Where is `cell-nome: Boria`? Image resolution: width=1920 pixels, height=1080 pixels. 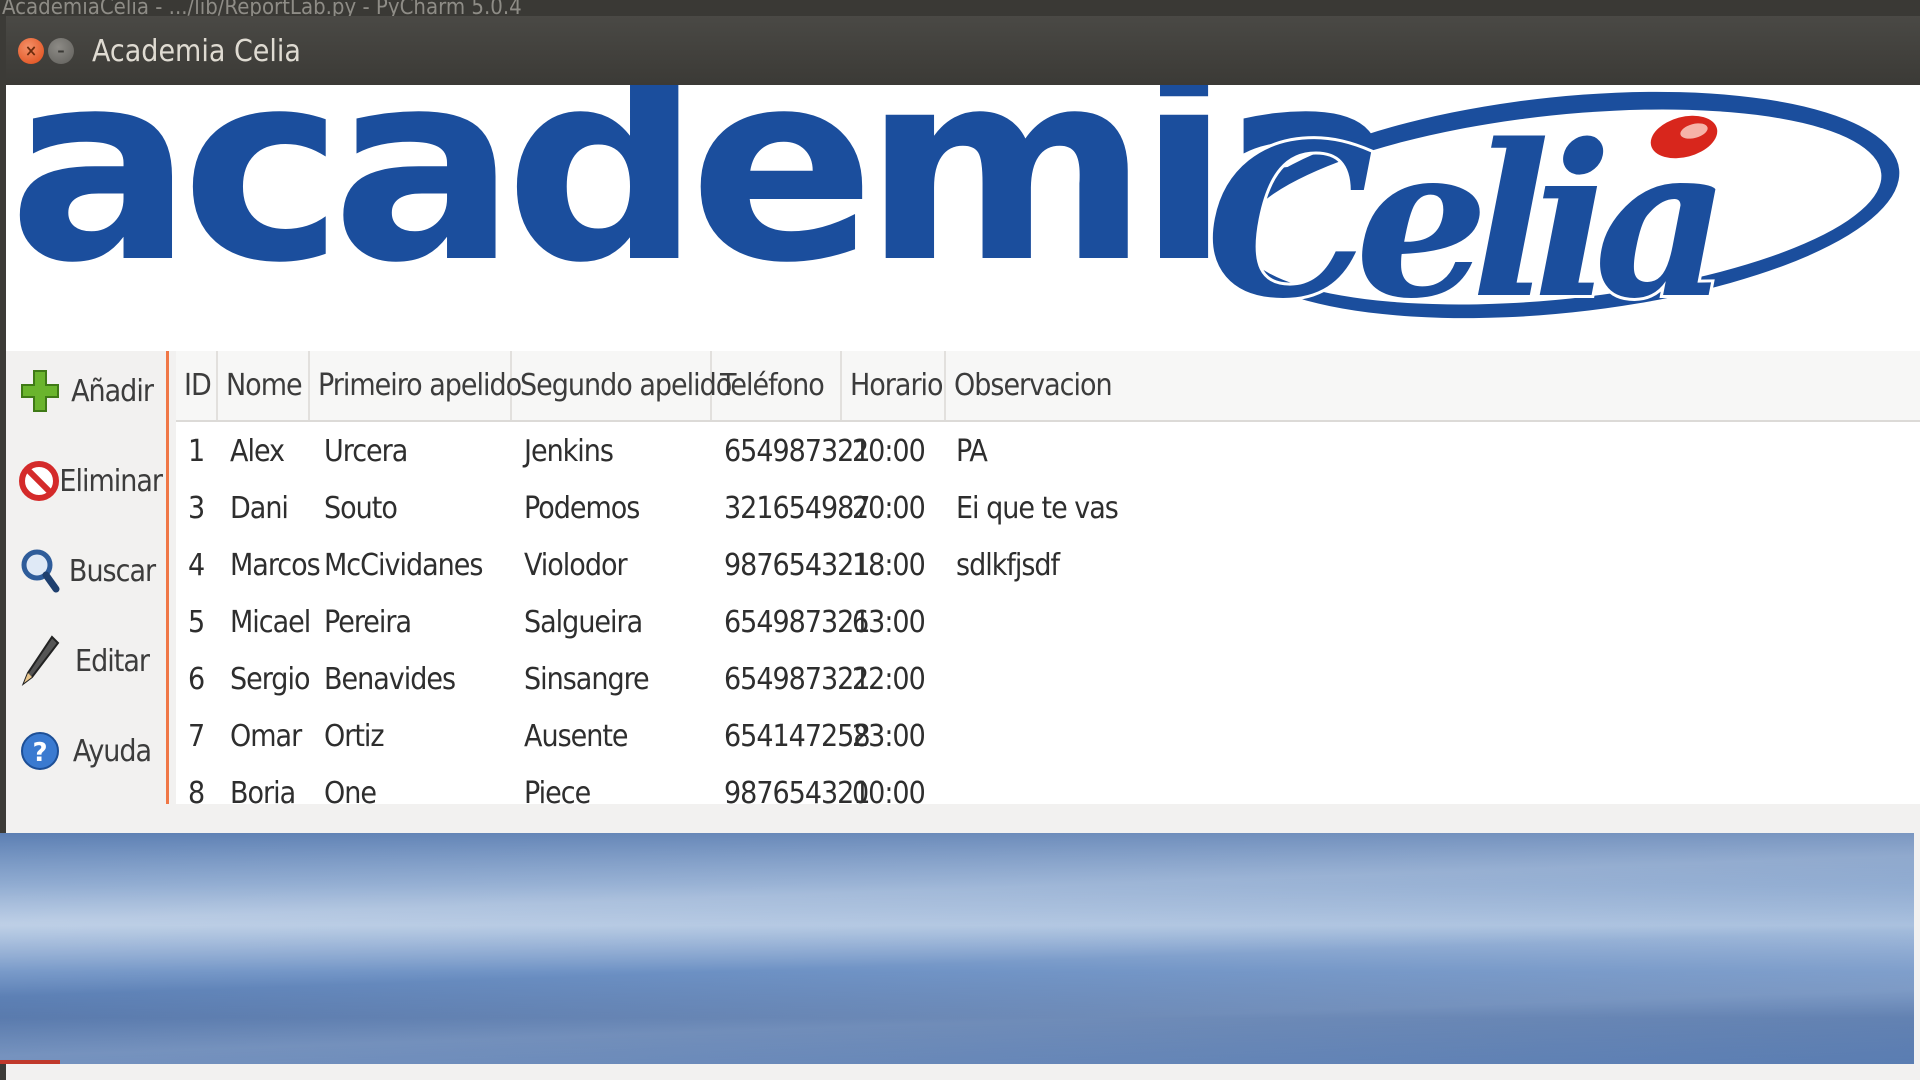
cell-nome: Boria is located at coordinates (263, 790).